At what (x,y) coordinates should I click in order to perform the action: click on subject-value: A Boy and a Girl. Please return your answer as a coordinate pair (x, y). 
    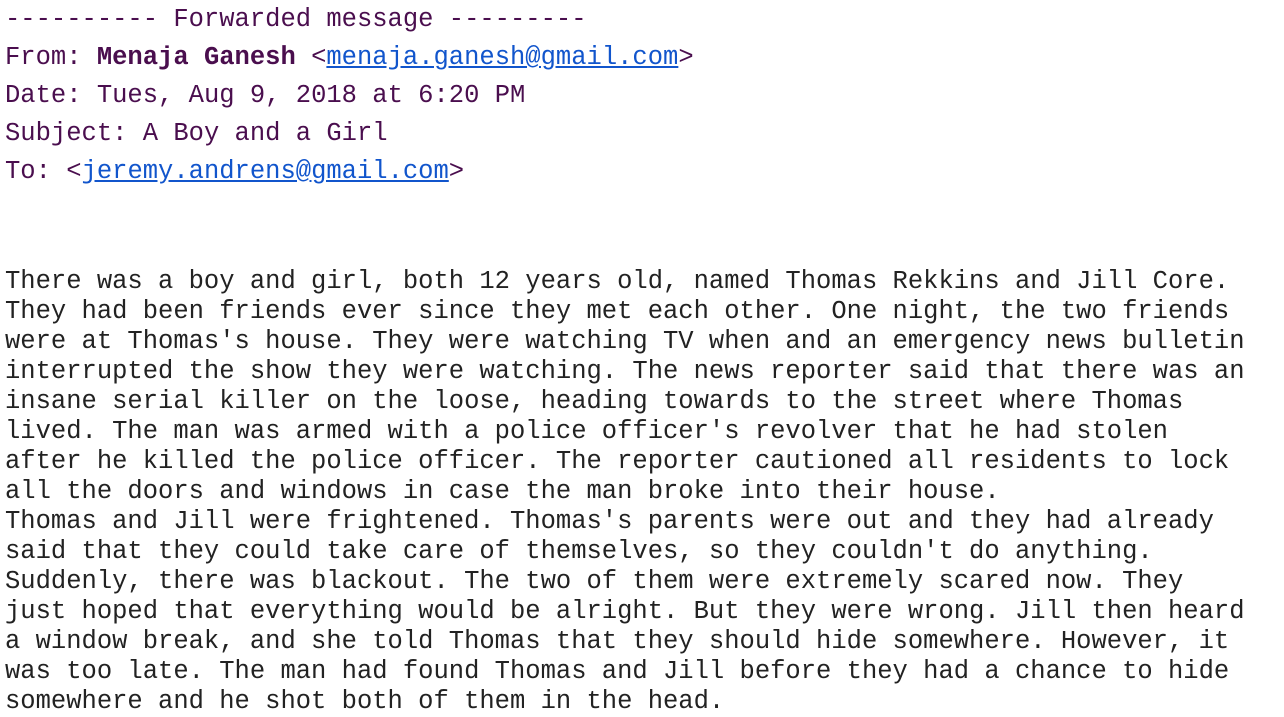
    Looking at the image, I should click on (265, 133).